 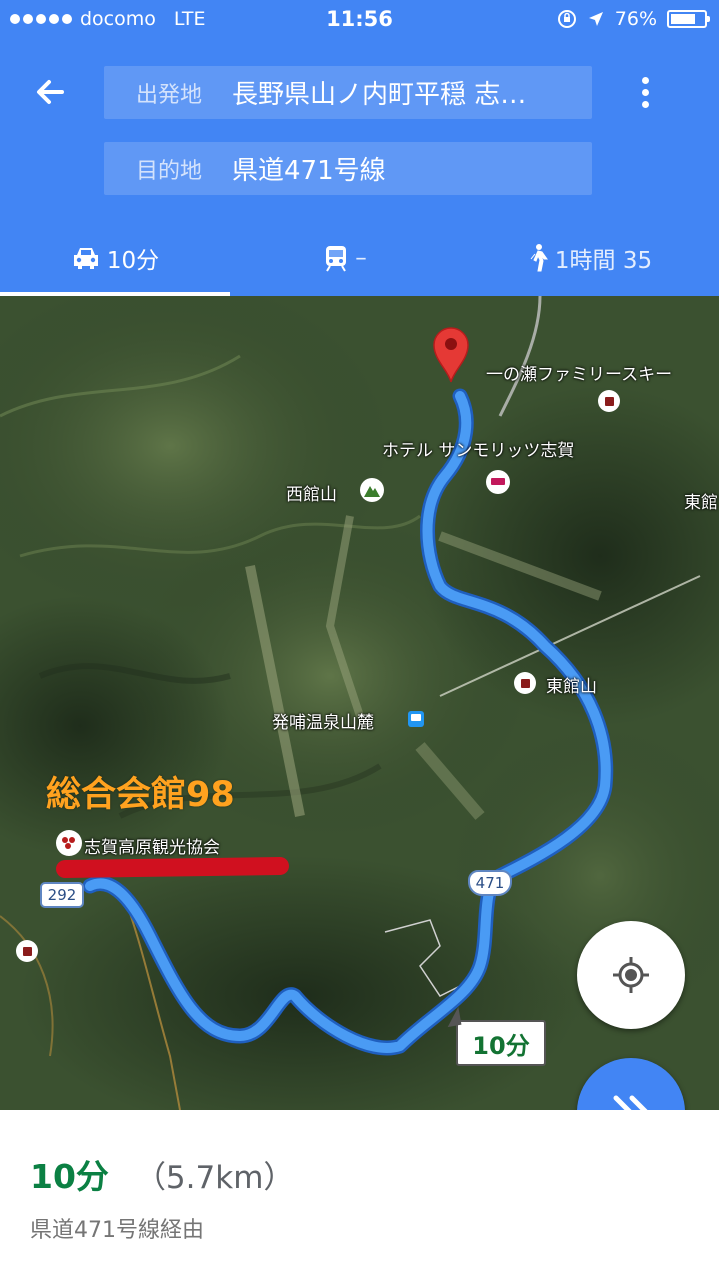 I want to click on mountain-peak-icon, so click(x=372, y=490).